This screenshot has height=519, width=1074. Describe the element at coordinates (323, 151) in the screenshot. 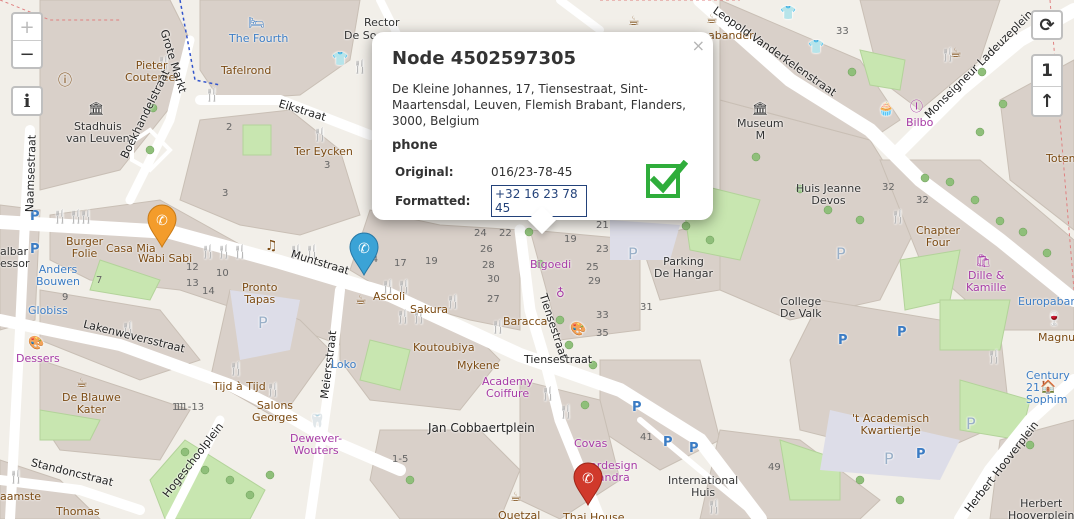

I see `label-ter-eycken: Ter Eycken` at that location.